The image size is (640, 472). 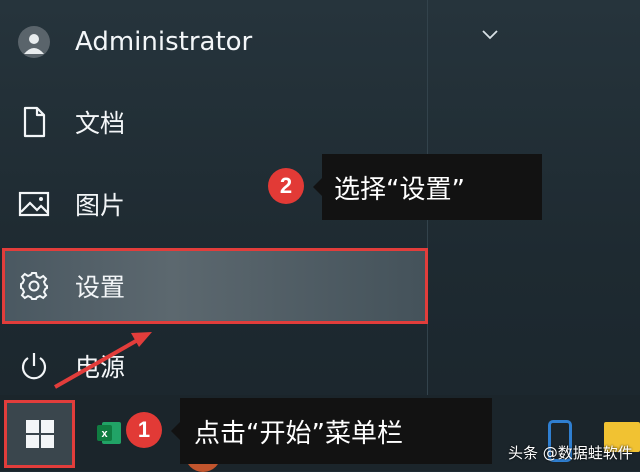 I want to click on step-1-callout: 点击“开始”菜单栏, so click(x=331, y=431).